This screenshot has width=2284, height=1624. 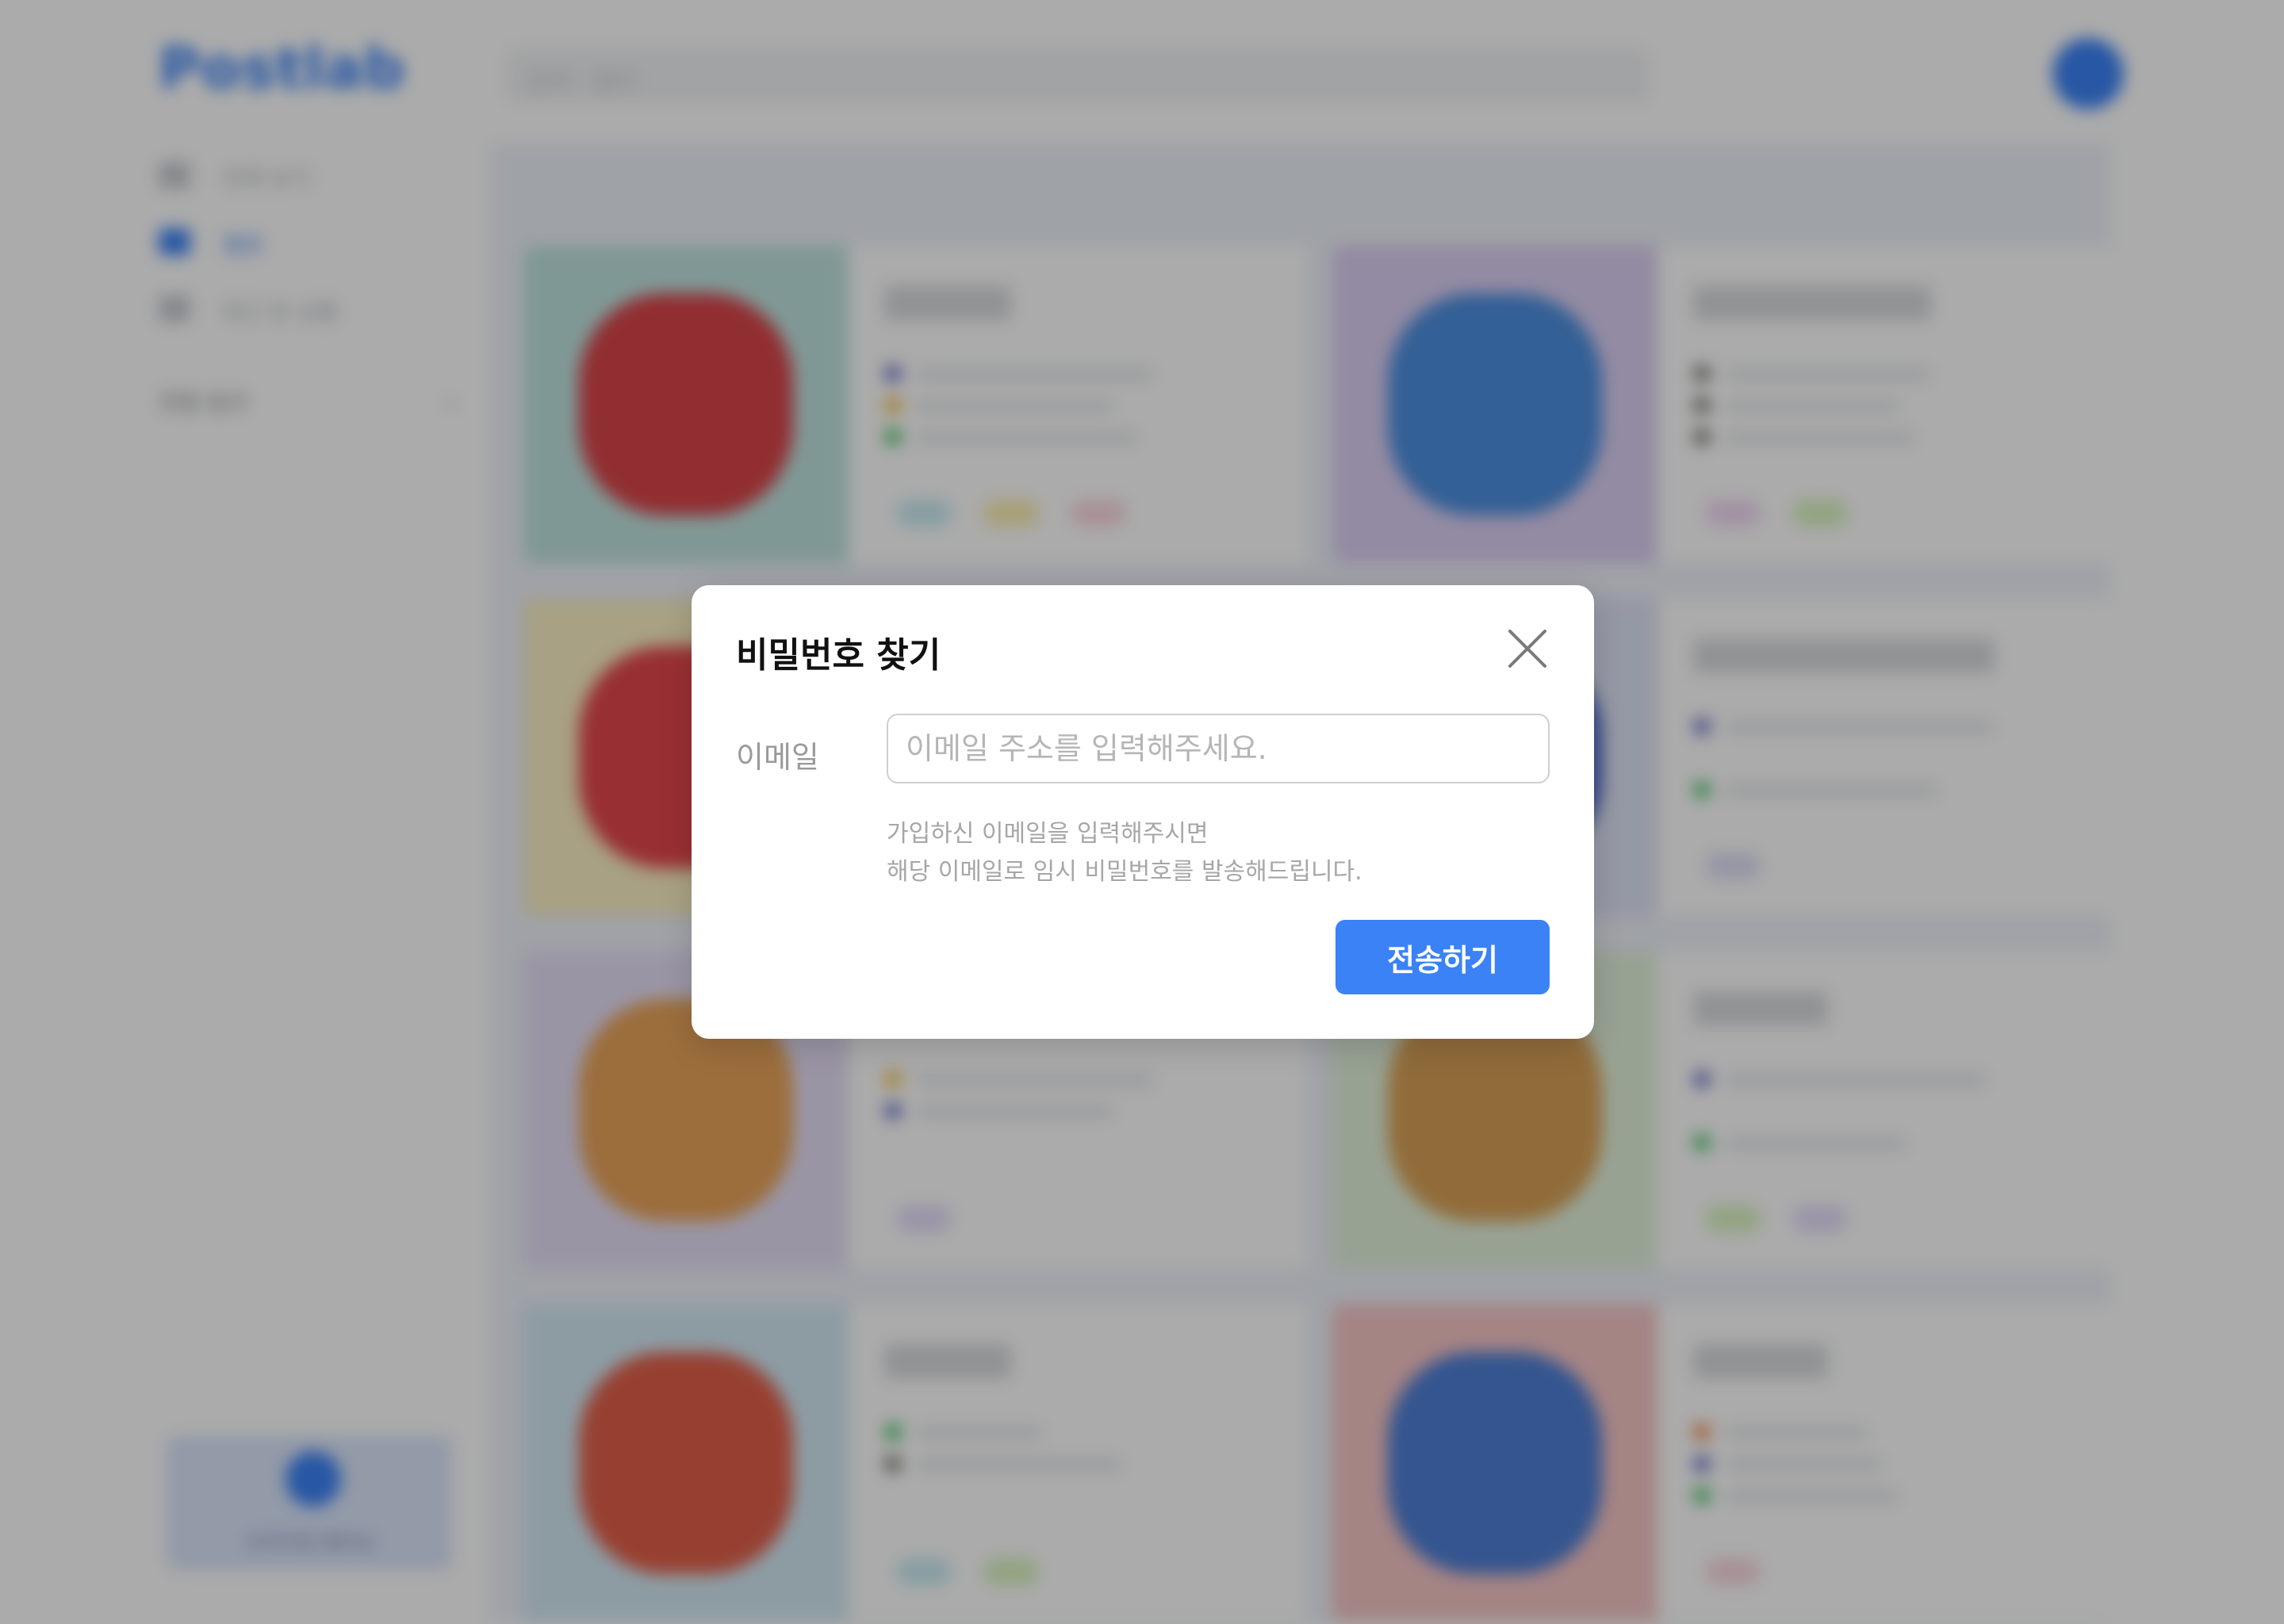 I want to click on close-icon, so click(x=1527, y=649).